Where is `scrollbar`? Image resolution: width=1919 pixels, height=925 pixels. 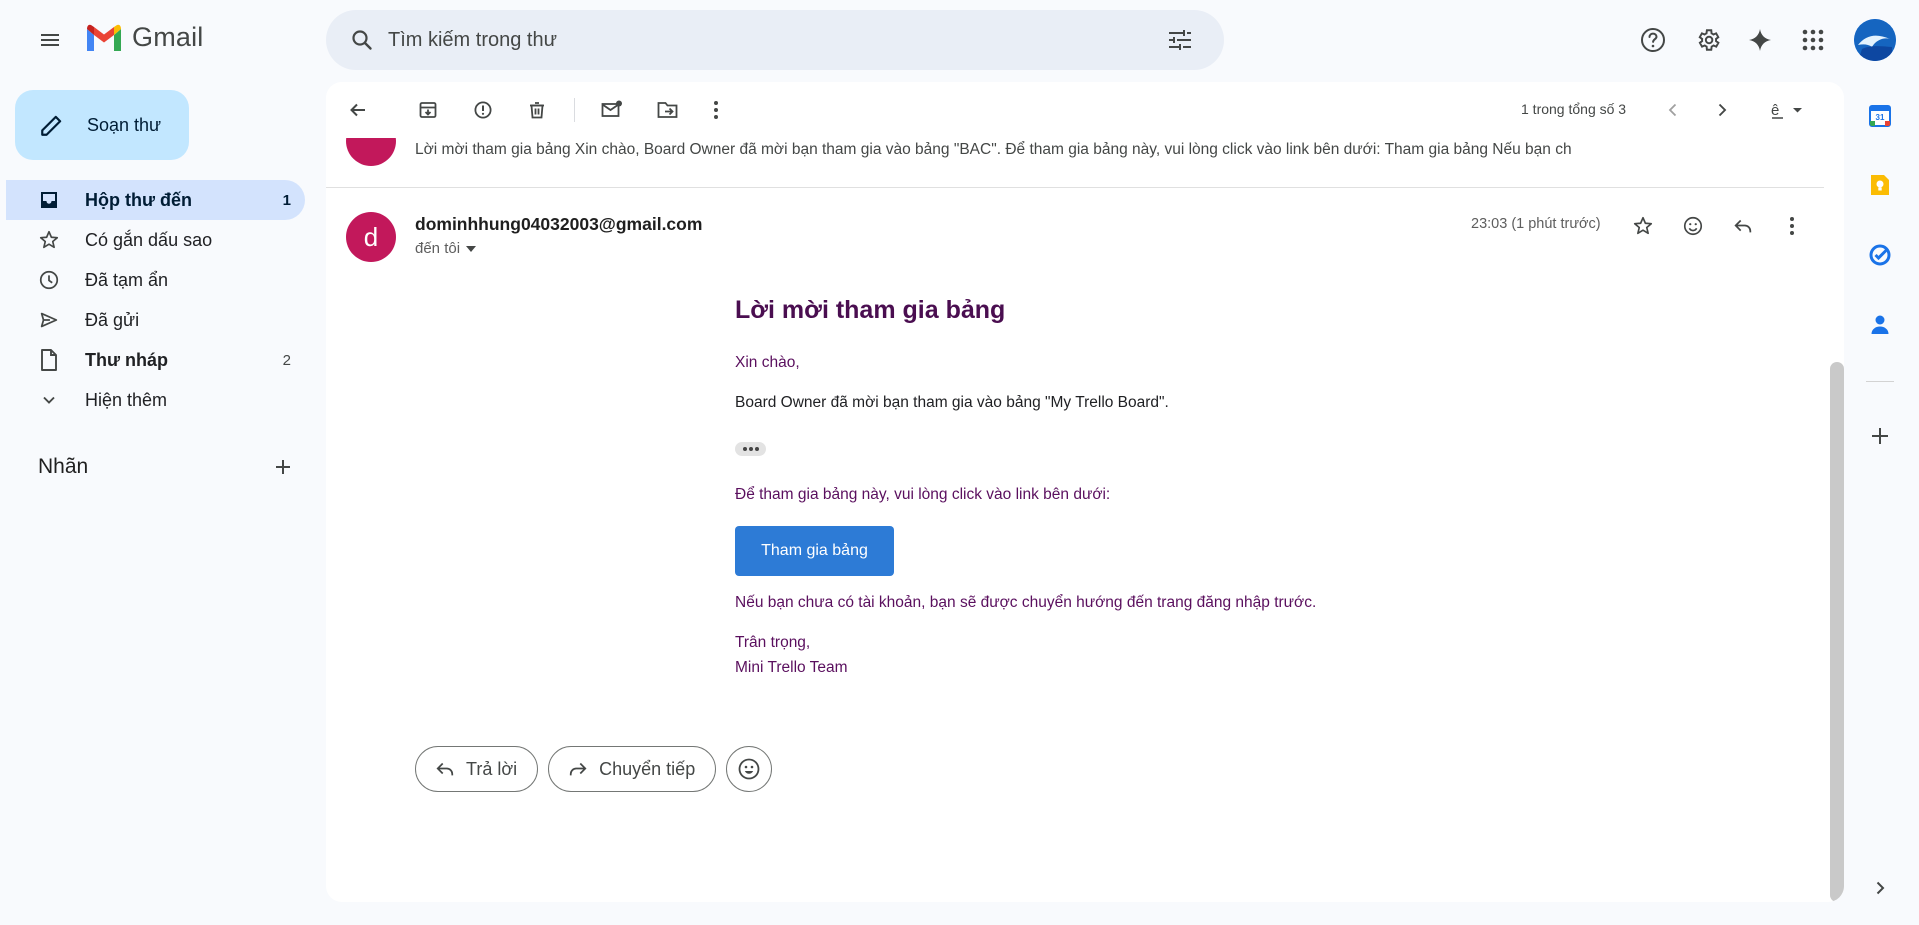
scrollbar is located at coordinates (1837, 632).